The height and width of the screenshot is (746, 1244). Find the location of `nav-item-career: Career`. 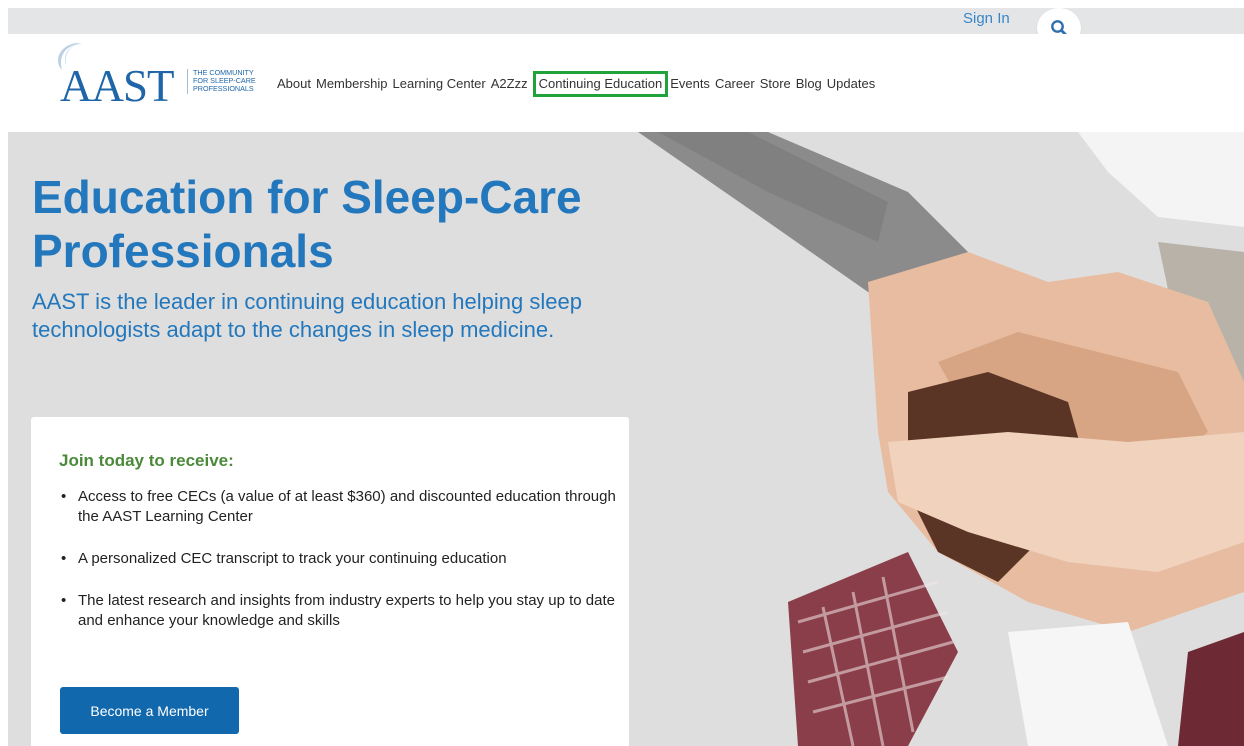

nav-item-career: Career is located at coordinates (735, 84).